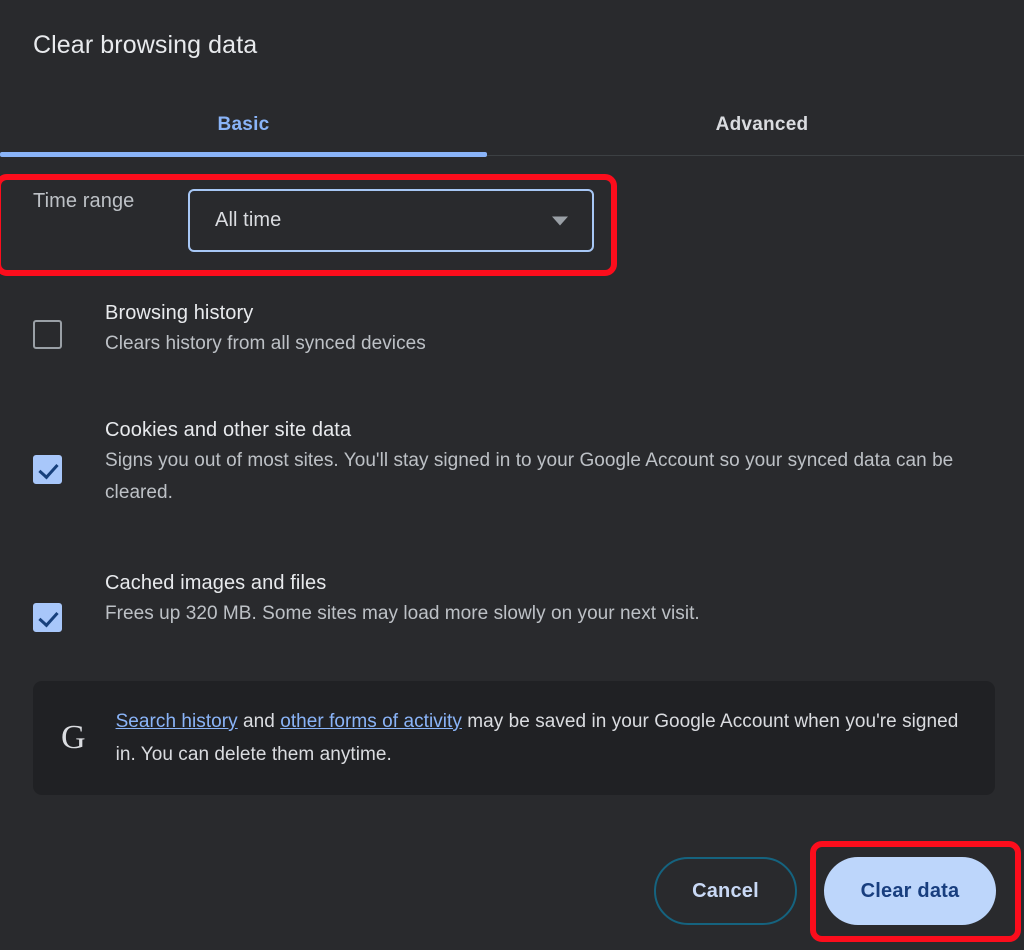 The width and height of the screenshot is (1024, 950). Describe the element at coordinates (243, 154) in the screenshot. I see `tab-active-indicator` at that location.